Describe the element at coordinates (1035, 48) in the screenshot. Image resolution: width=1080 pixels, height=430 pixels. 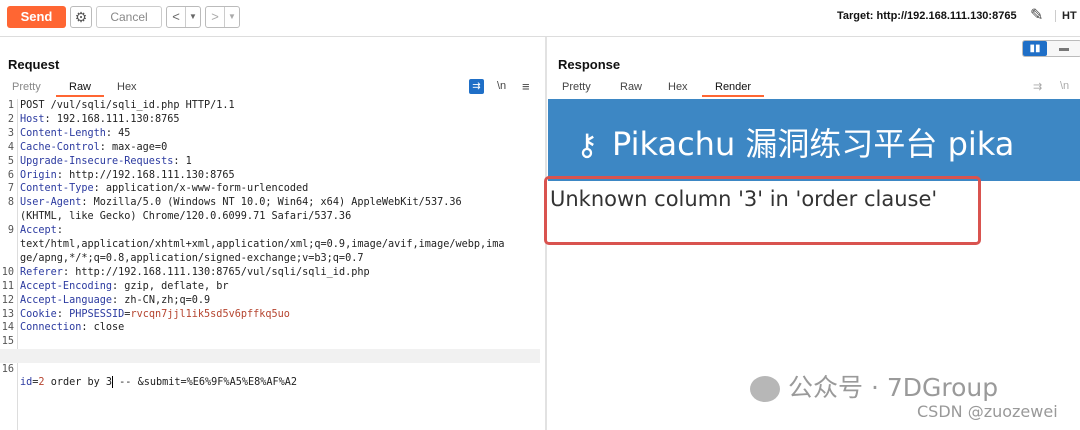
I see `split-view-icon: ▮▮` at that location.